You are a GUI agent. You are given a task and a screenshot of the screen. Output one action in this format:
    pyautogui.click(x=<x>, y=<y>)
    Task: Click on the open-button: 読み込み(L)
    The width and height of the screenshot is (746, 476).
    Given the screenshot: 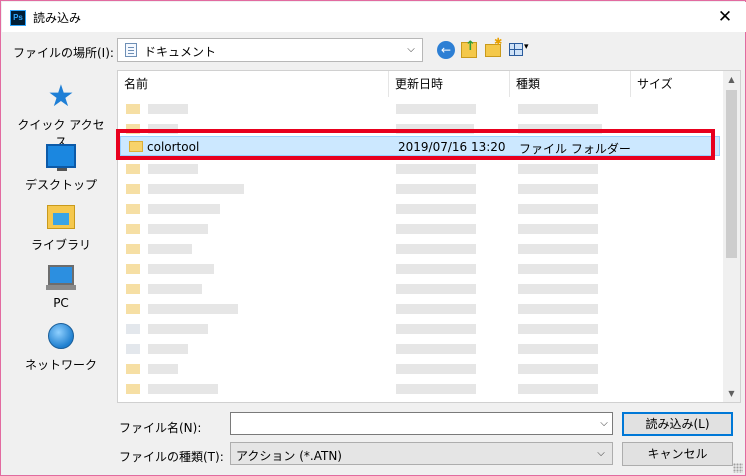 What is the action you would take?
    pyautogui.click(x=677, y=424)
    